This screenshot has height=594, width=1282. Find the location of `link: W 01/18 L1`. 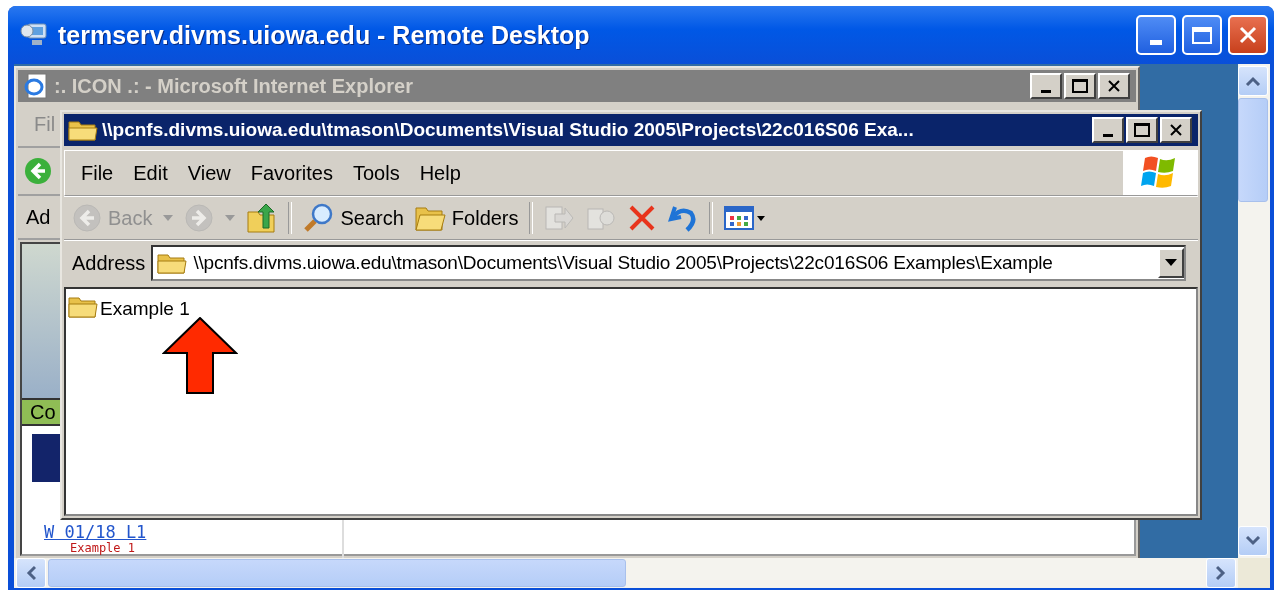

link: W 01/18 L1 is located at coordinates (95, 532).